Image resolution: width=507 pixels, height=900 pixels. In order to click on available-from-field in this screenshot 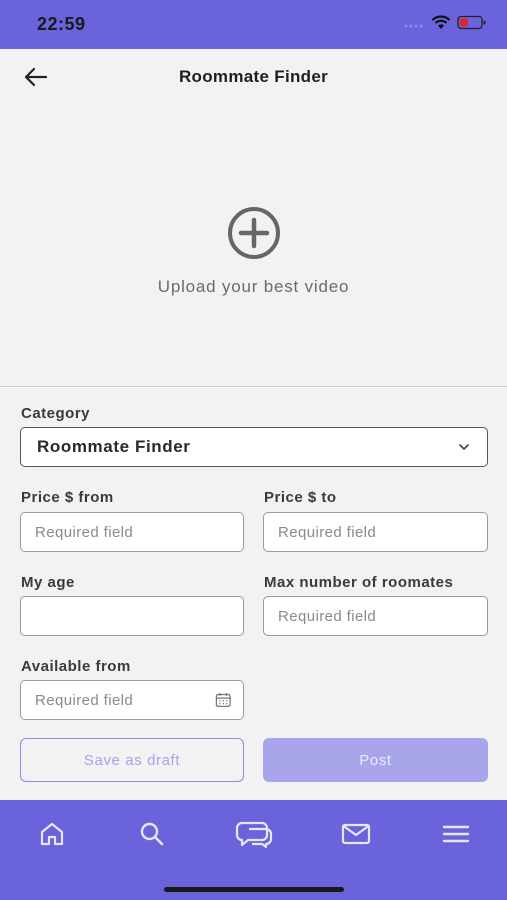, I will do `click(132, 700)`.